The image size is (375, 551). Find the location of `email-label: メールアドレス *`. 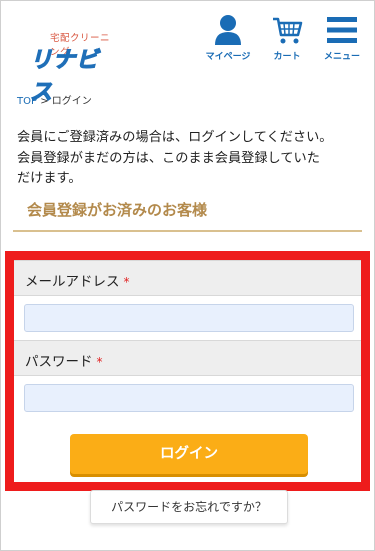

email-label: メールアドレス * is located at coordinates (77, 280).